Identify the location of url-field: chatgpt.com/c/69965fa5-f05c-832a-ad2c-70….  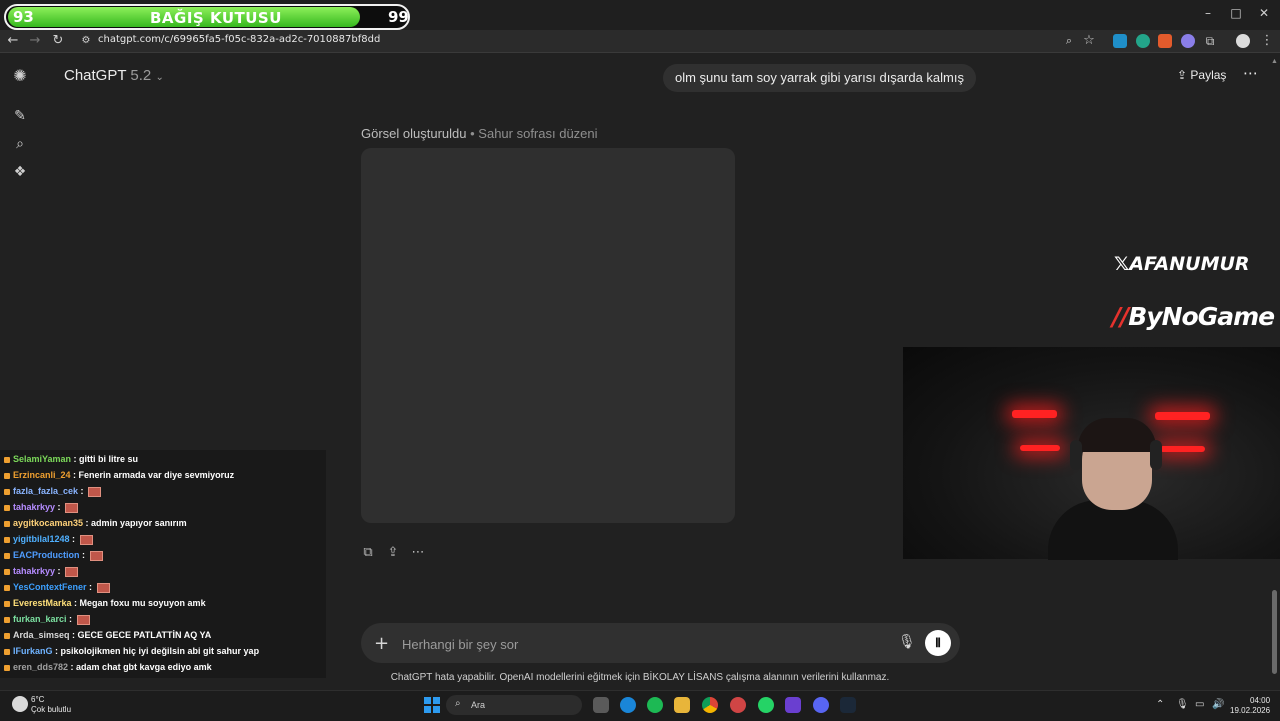
(239, 39).